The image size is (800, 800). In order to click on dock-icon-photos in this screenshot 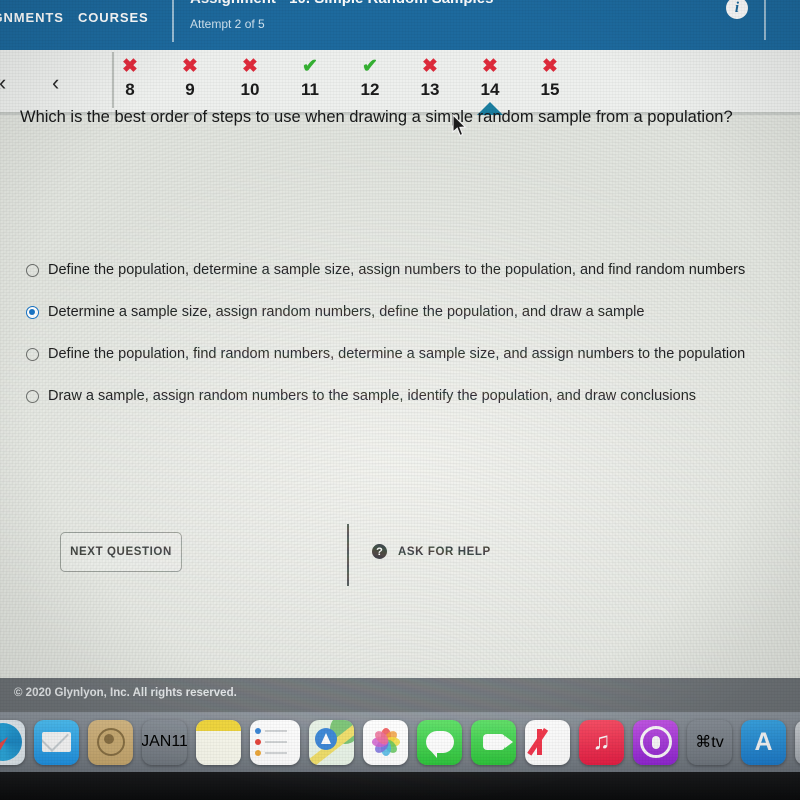, I will do `click(385, 742)`.